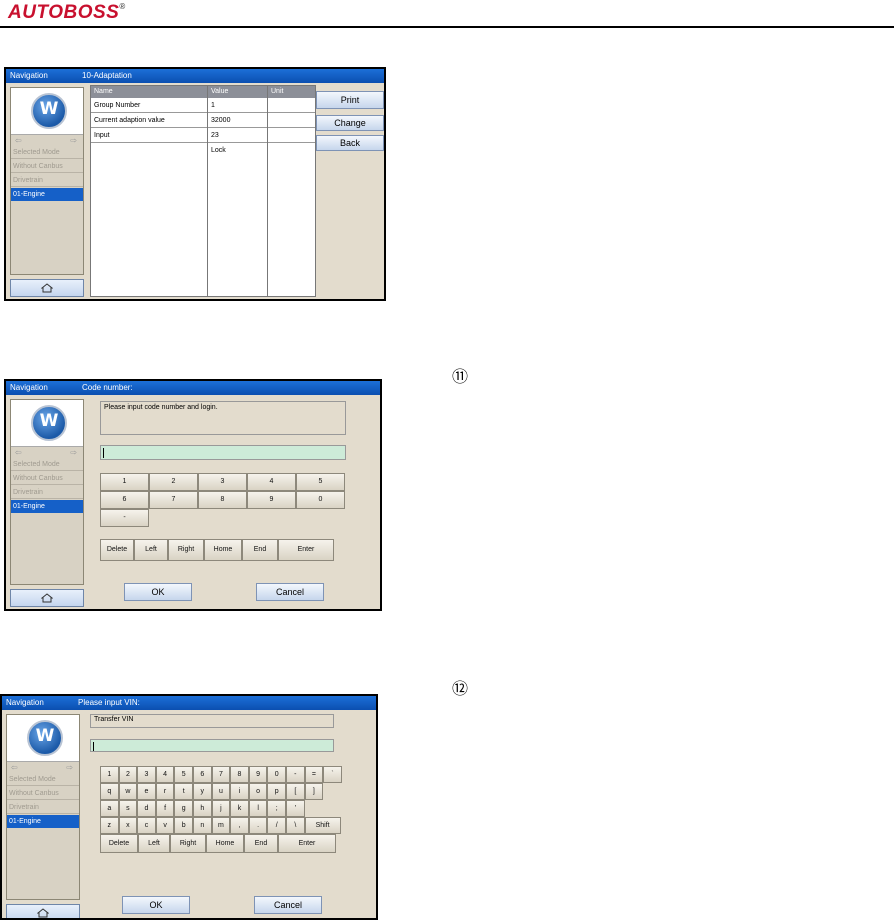 Image resolution: width=894 pixels, height=922 pixels. Describe the element at coordinates (109, 791) in the screenshot. I see `keyboard-key: q` at that location.